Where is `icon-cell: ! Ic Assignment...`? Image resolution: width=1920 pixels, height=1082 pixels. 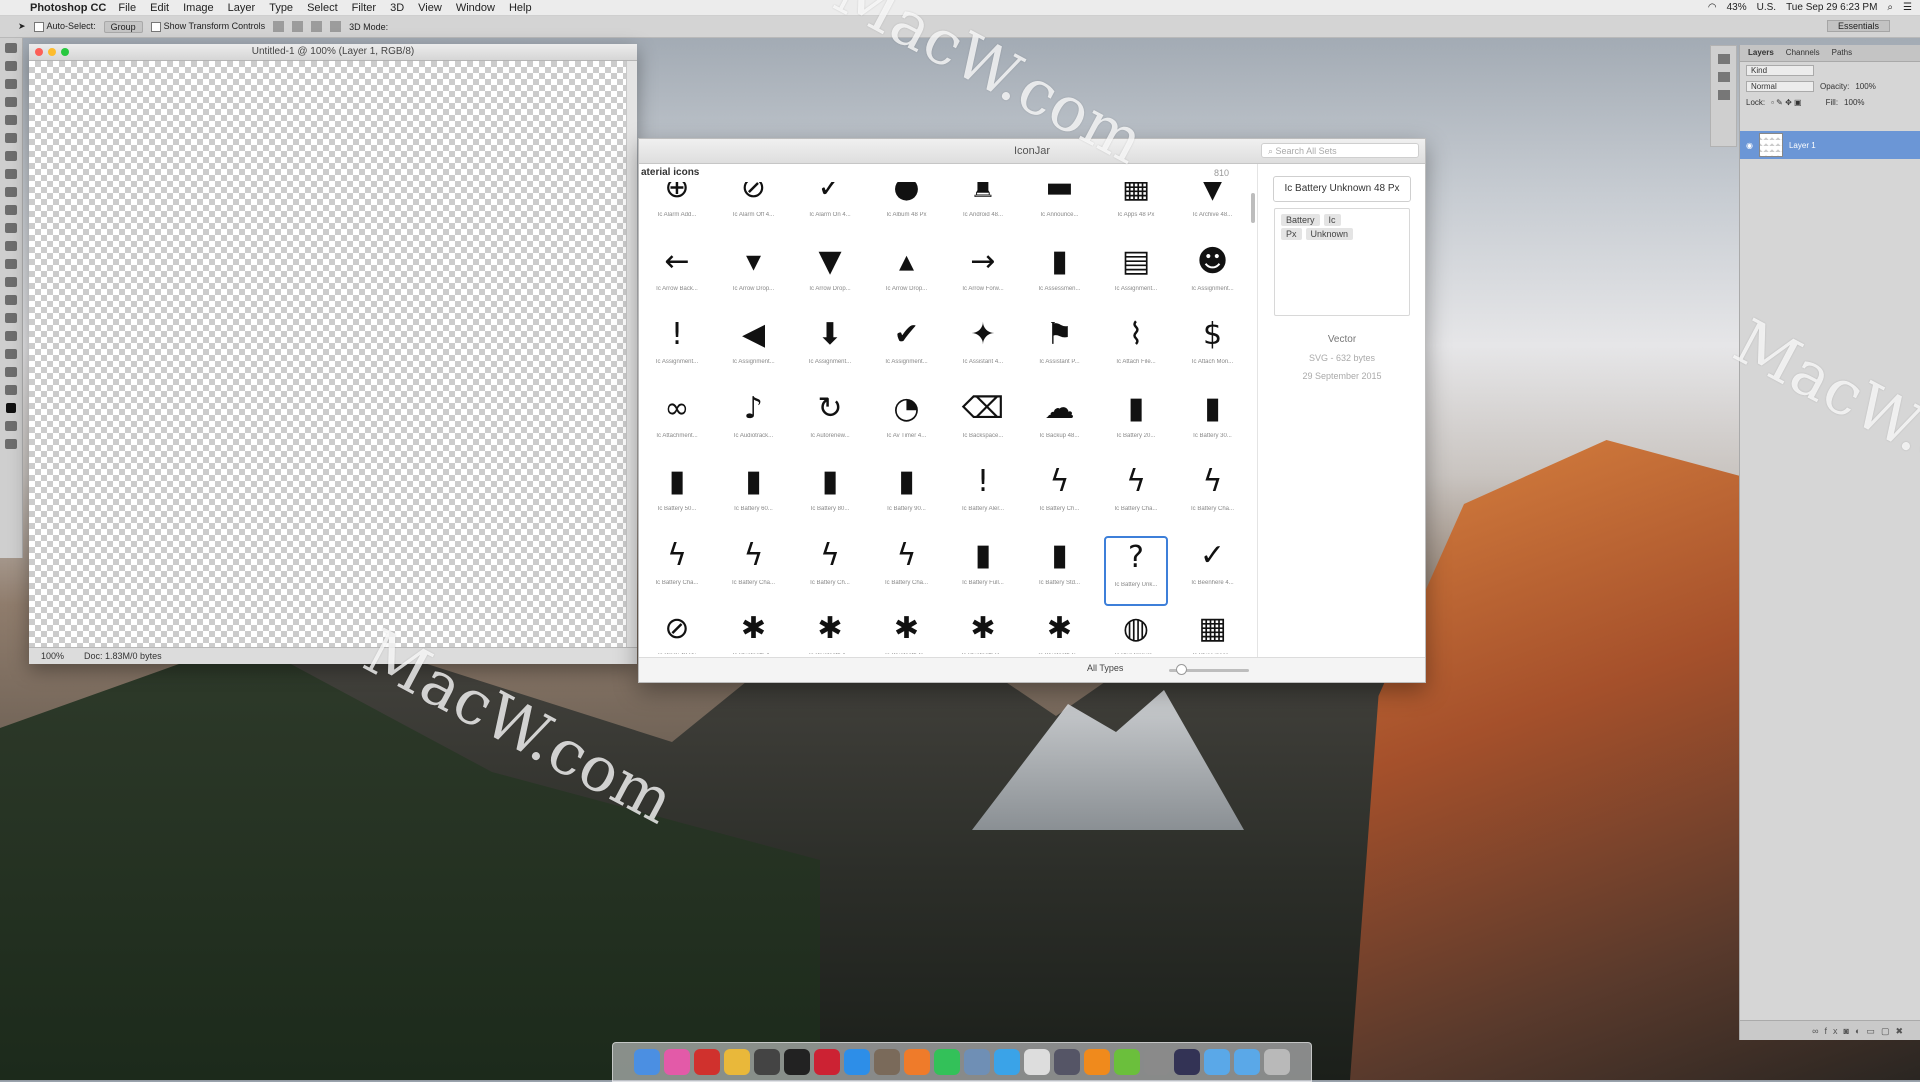
icon-cell: ! Ic Assignment... is located at coordinates (677, 350).